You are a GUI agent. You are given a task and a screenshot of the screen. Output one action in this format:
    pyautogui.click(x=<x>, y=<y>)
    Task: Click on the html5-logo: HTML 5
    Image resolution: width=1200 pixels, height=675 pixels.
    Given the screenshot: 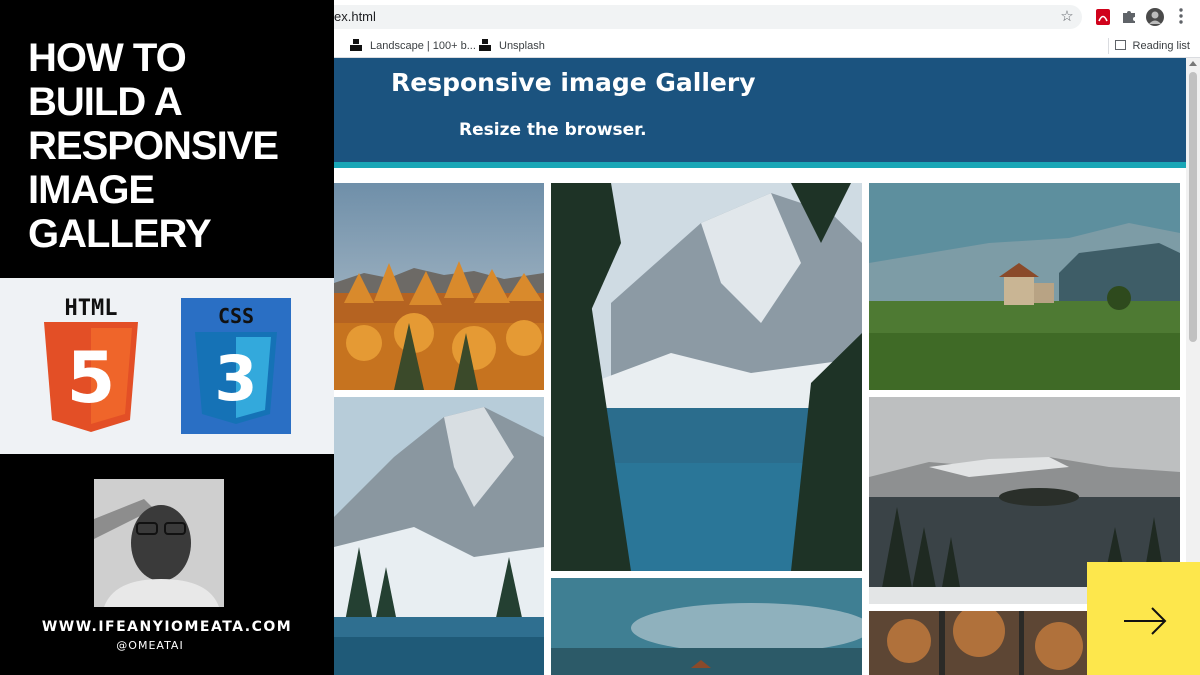 What is the action you would take?
    pyautogui.click(x=91, y=365)
    